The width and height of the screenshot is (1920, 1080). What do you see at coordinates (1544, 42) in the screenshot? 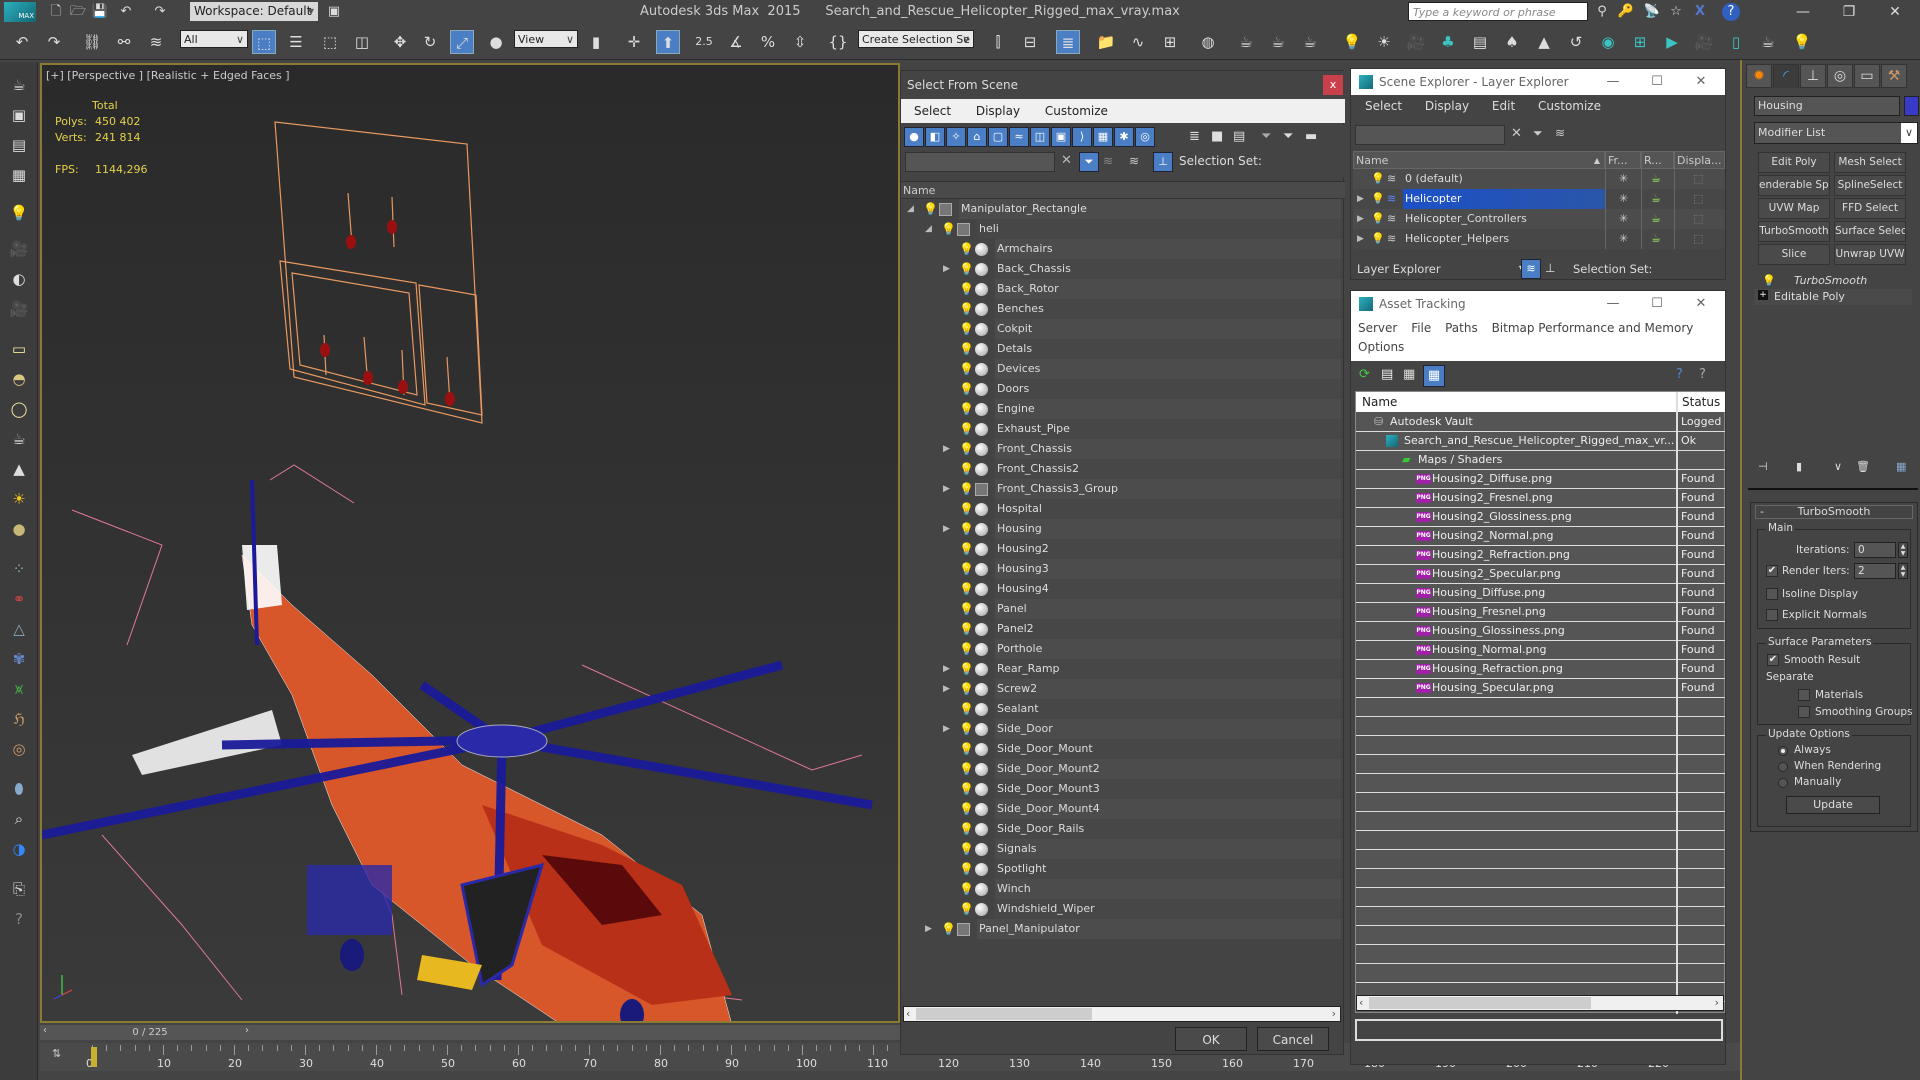
I see `vray-scatter-icon: ▲` at bounding box center [1544, 42].